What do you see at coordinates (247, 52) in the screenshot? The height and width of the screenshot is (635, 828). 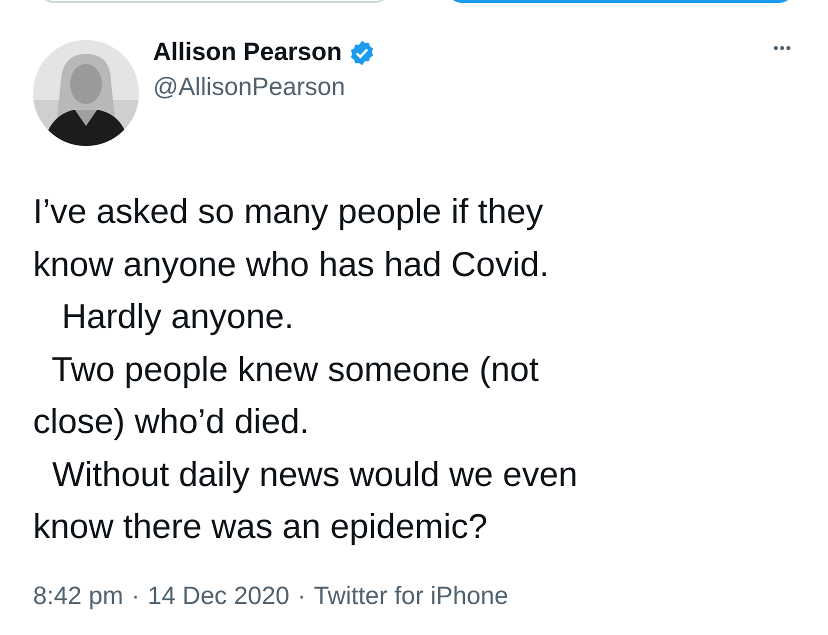 I see `author-name: Allison Pearson` at bounding box center [247, 52].